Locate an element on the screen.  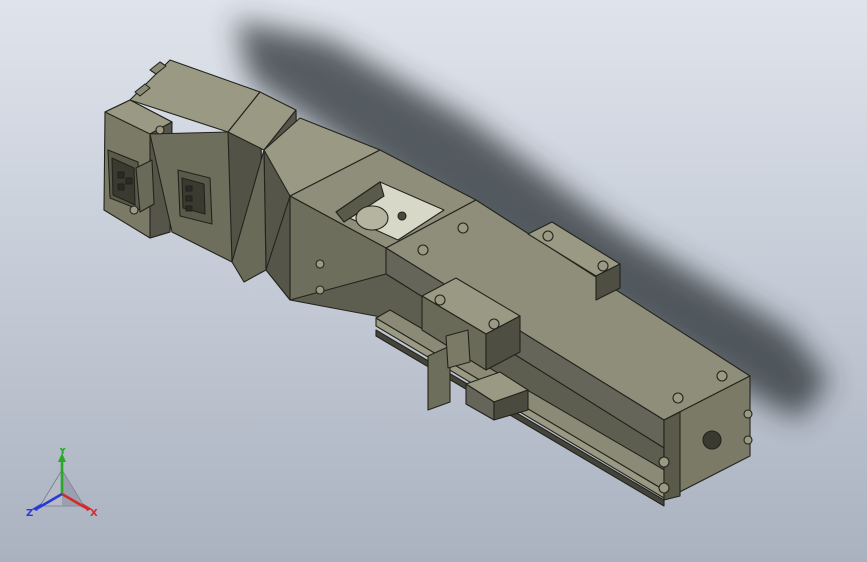
x-axis-label: X is located at coordinates (94, 513).